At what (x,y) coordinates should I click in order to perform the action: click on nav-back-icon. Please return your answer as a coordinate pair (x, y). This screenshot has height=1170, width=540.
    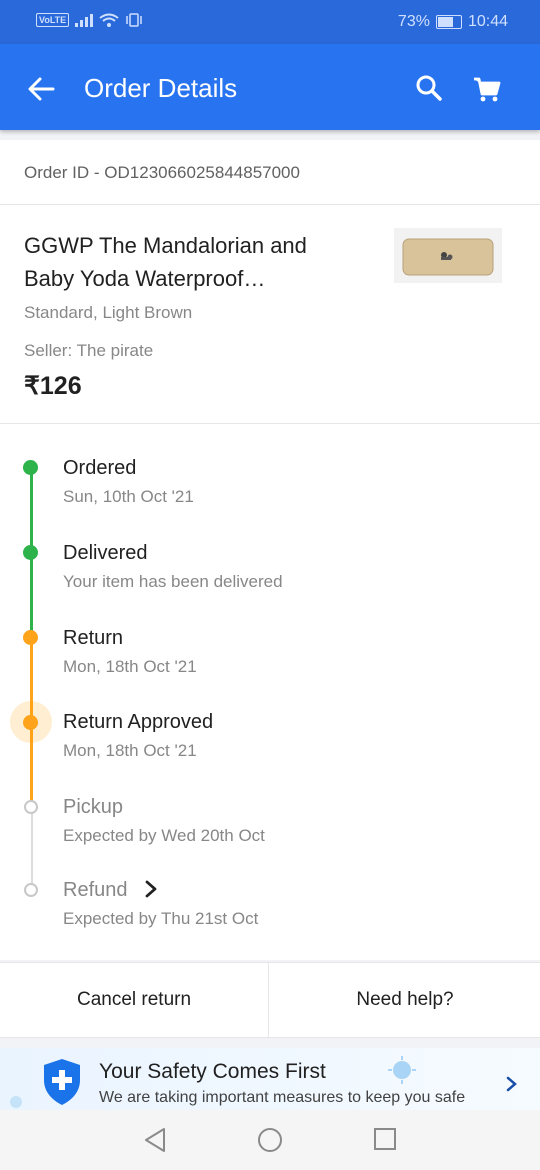
    Looking at the image, I should click on (155, 1140).